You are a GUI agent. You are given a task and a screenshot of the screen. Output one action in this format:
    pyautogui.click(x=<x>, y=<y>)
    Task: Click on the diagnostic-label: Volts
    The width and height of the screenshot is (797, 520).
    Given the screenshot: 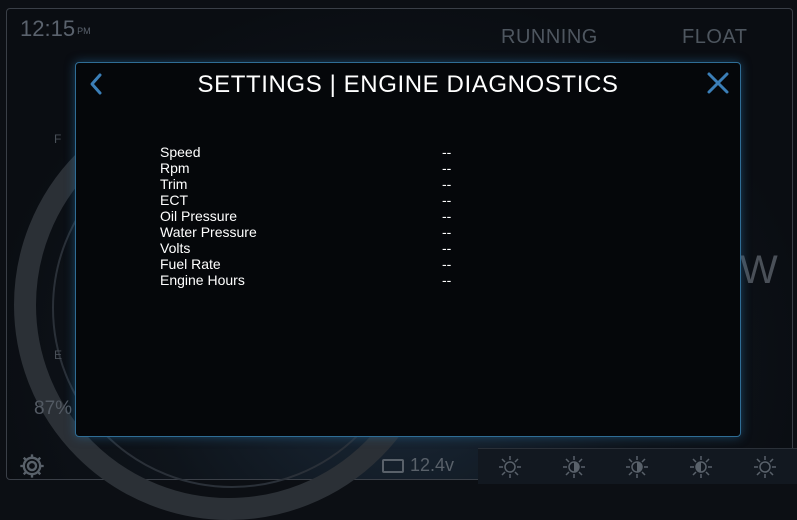 What is the action you would take?
    pyautogui.click(x=175, y=248)
    